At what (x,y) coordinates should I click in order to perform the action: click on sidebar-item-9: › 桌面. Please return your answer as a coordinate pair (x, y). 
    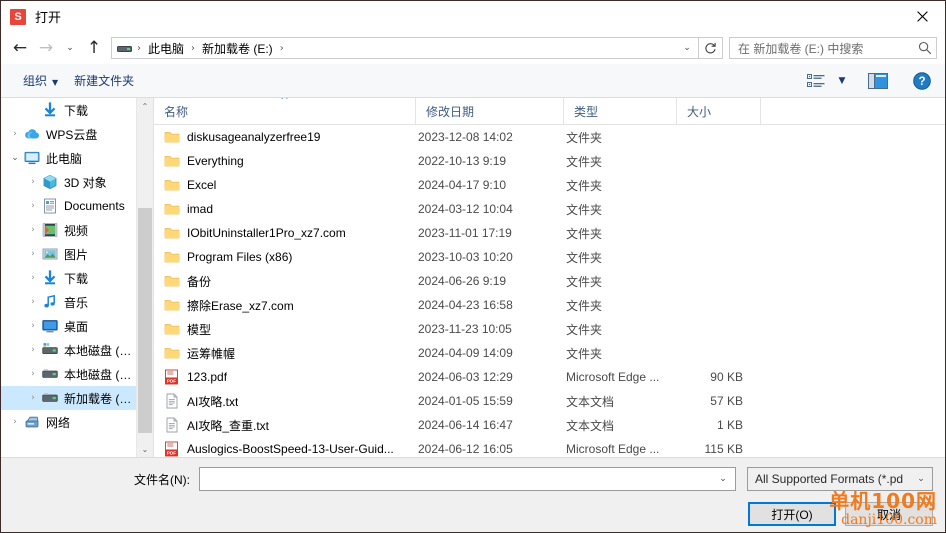
    Looking at the image, I should click on (69, 326).